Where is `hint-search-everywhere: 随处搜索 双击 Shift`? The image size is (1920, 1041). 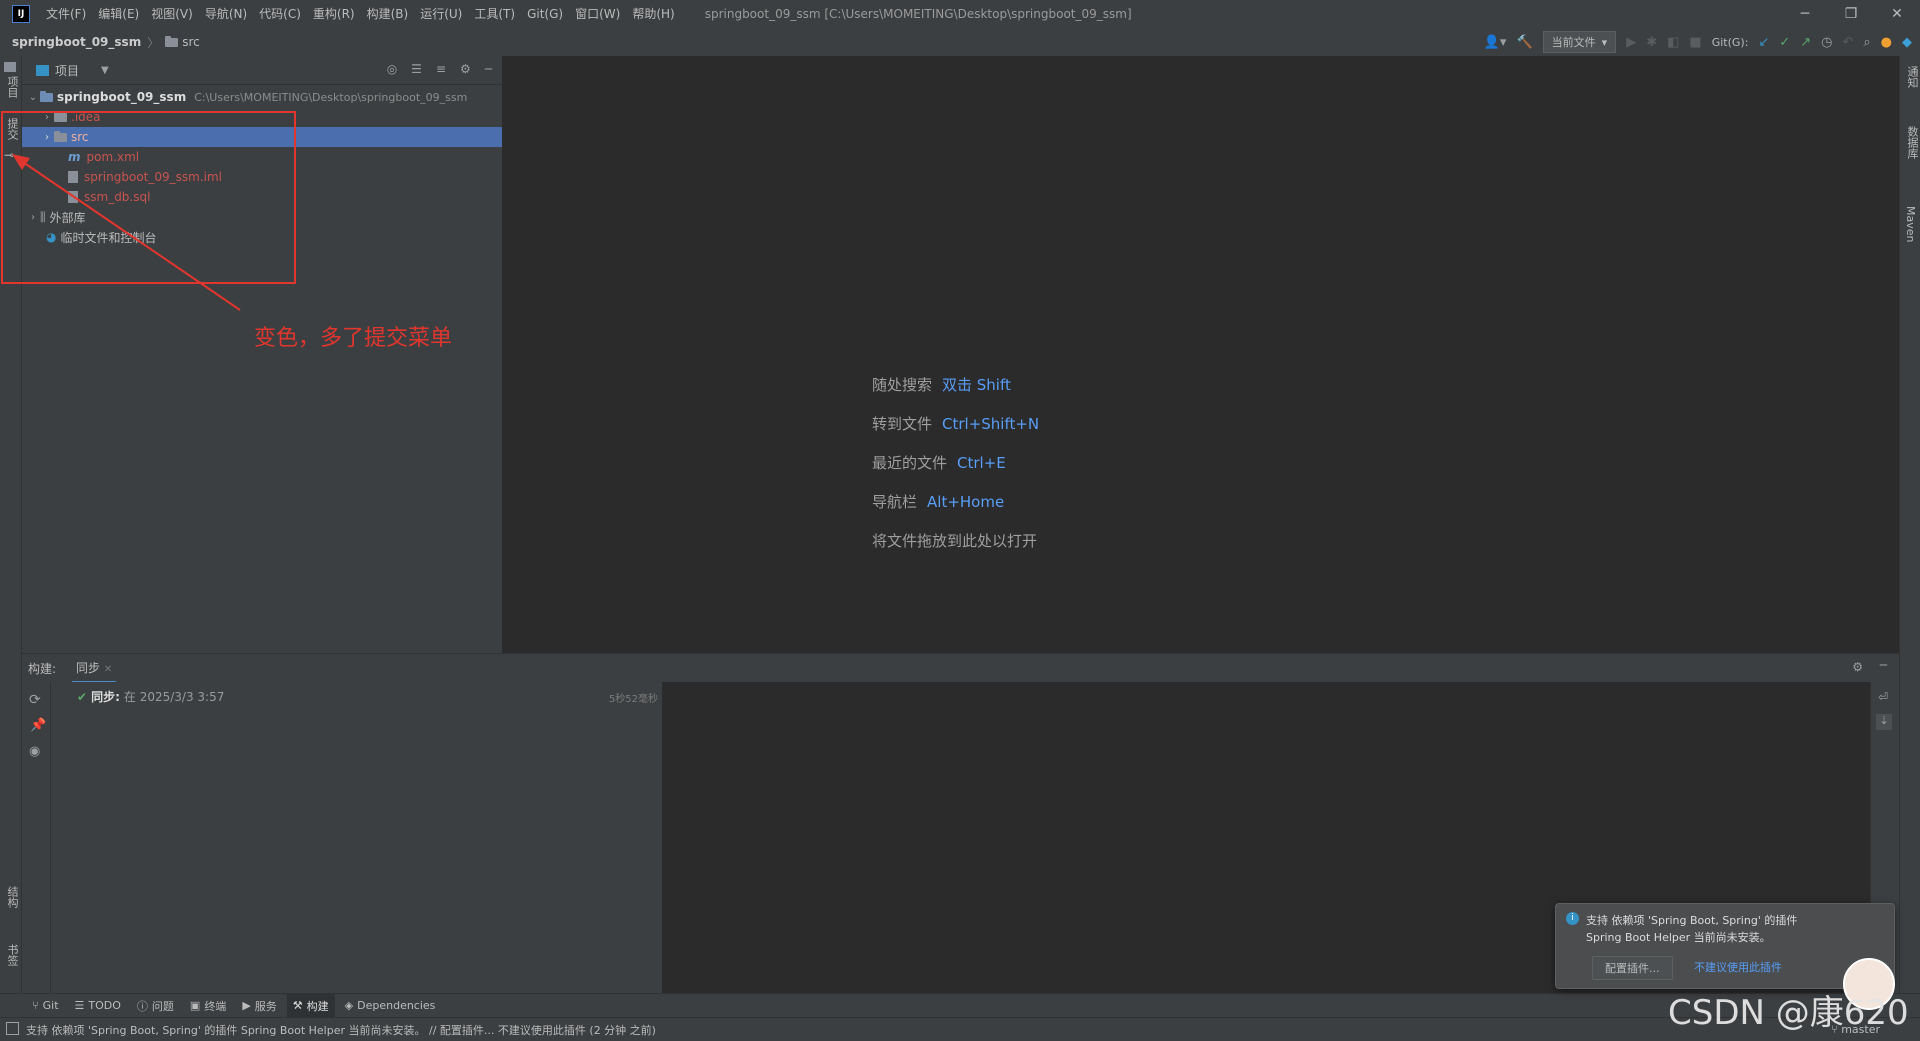 hint-search-everywhere: 随处搜索 双击 Shift is located at coordinates (941, 384).